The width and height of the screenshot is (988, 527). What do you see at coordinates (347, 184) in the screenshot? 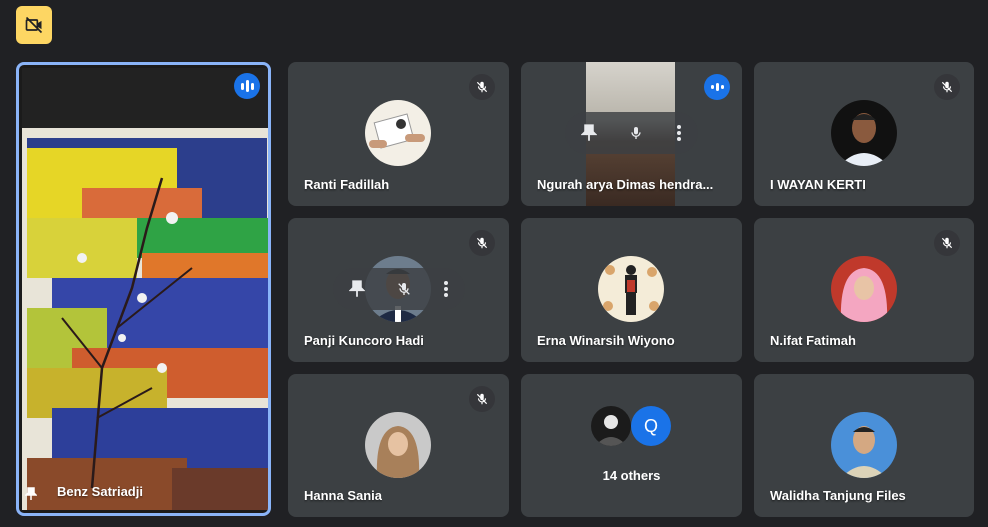
I see `participant-name: Ranti Fadillah` at bounding box center [347, 184].